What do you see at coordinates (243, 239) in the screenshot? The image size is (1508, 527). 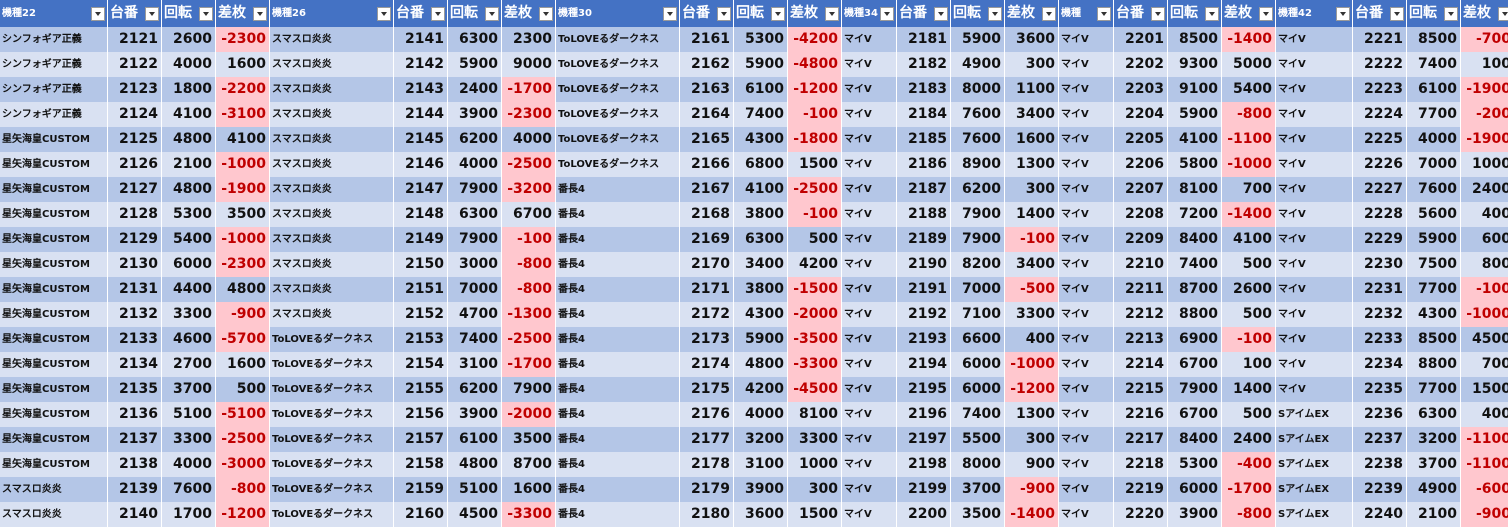 I see `cell-diff: -1000` at bounding box center [243, 239].